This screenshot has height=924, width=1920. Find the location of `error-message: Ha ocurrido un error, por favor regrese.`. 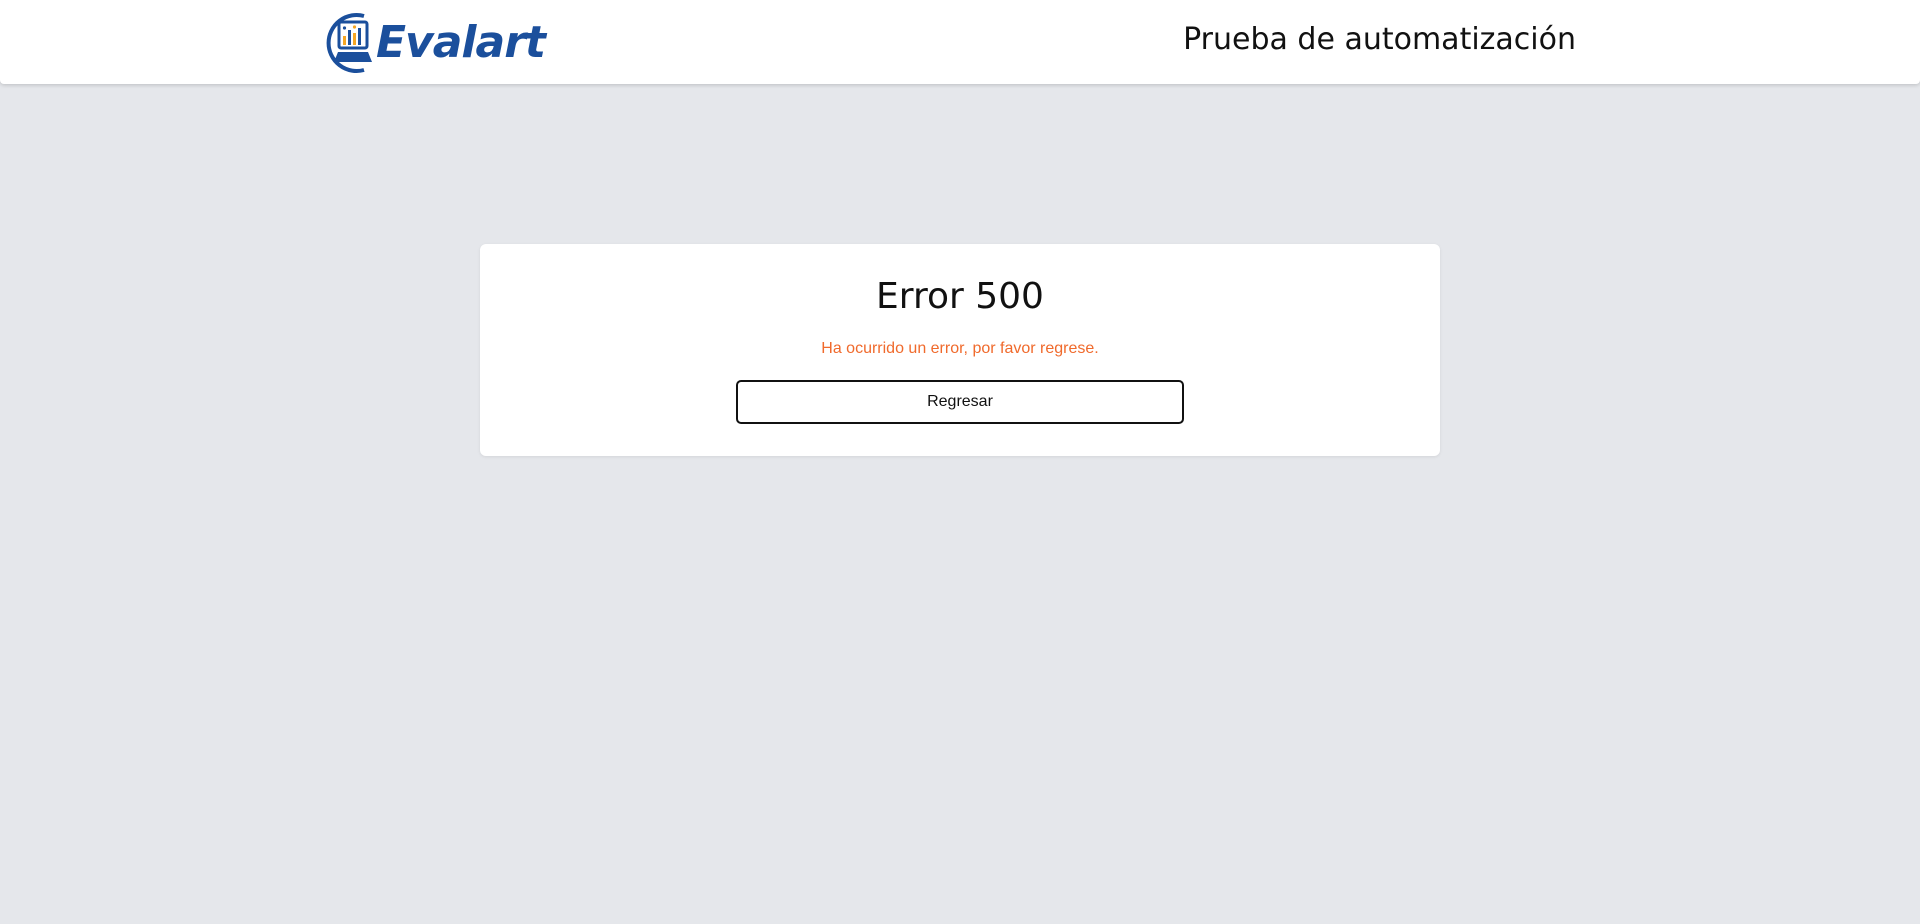

error-message: Ha ocurrido un error, por favor regrese. is located at coordinates (960, 348).